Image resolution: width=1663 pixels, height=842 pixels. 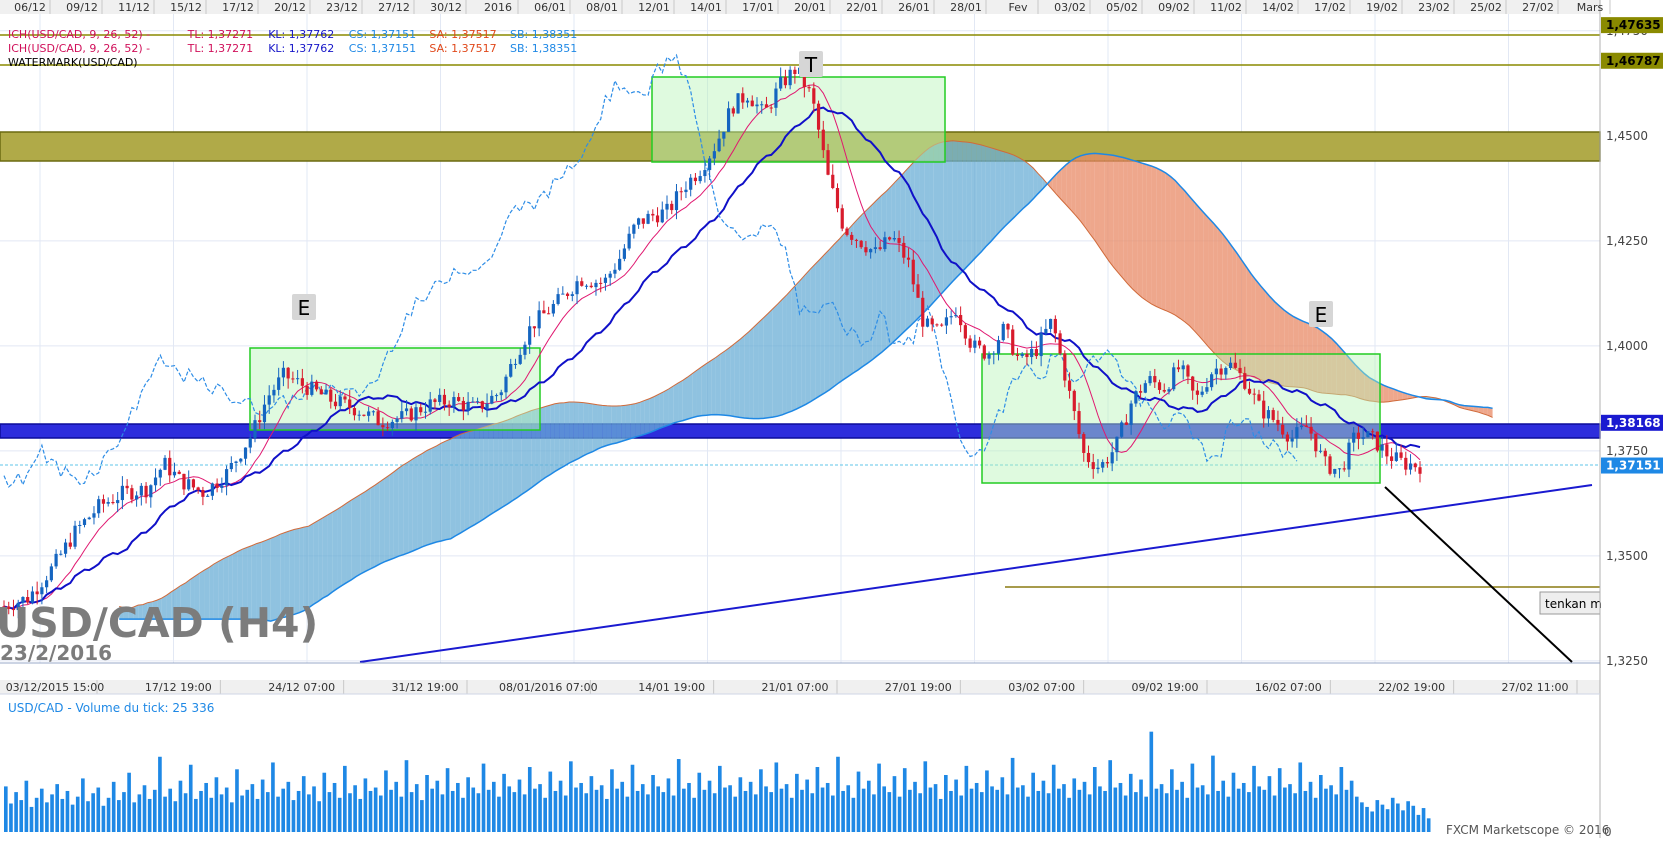 I want to click on bottom-date-label: 31/12 19:00, so click(x=425, y=687).